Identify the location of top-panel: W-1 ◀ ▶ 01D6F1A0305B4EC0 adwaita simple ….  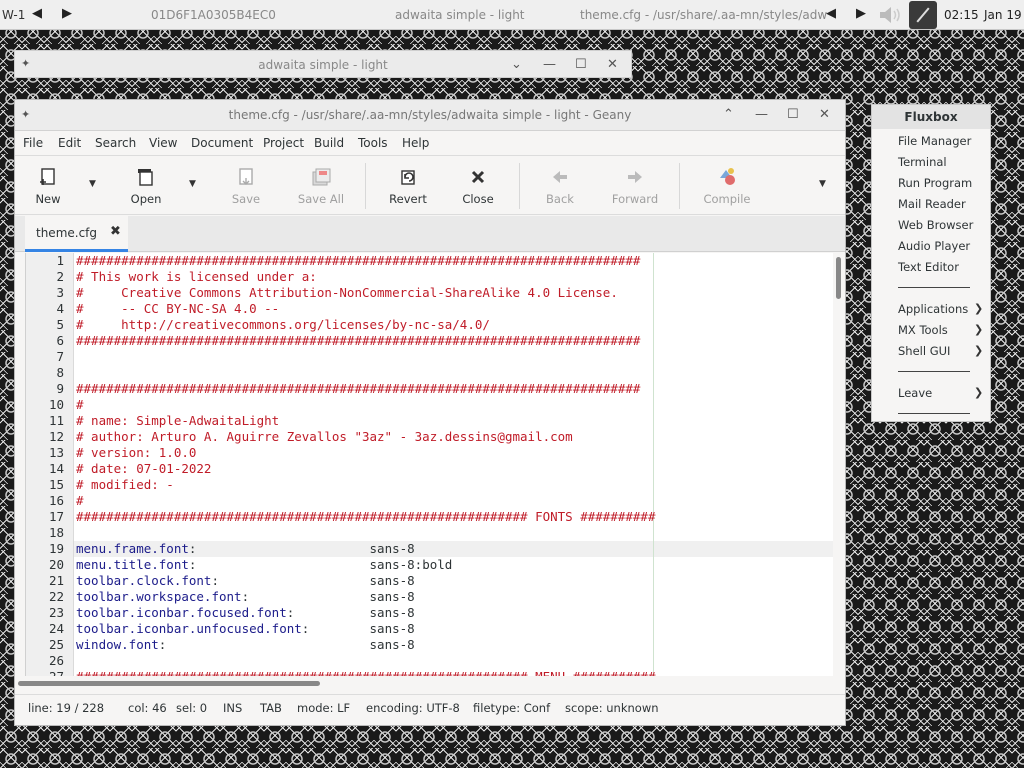
(512, 15).